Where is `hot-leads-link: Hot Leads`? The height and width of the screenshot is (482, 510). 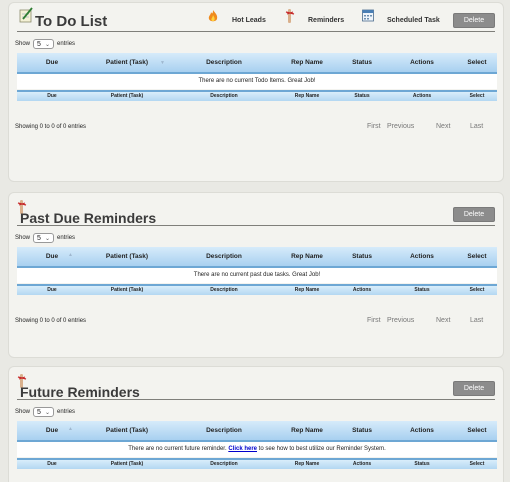 hot-leads-link: Hot Leads is located at coordinates (249, 20).